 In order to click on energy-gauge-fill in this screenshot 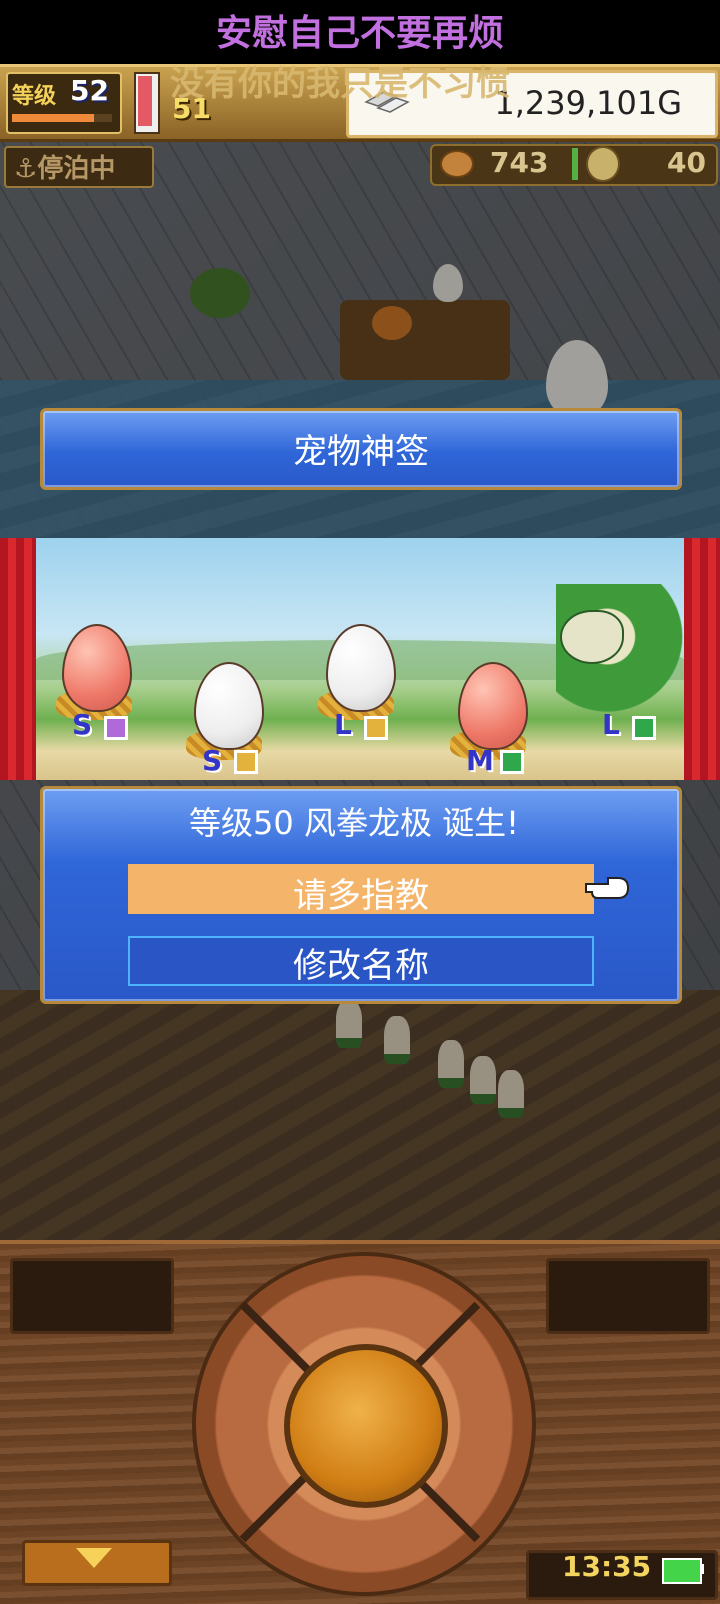, I will do `click(145, 101)`.